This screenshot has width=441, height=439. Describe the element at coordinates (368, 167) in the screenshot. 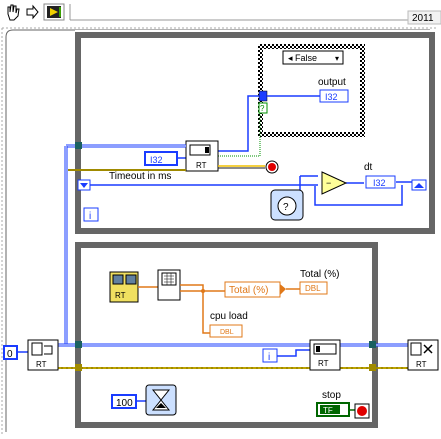

I see `dt-label: dt` at that location.